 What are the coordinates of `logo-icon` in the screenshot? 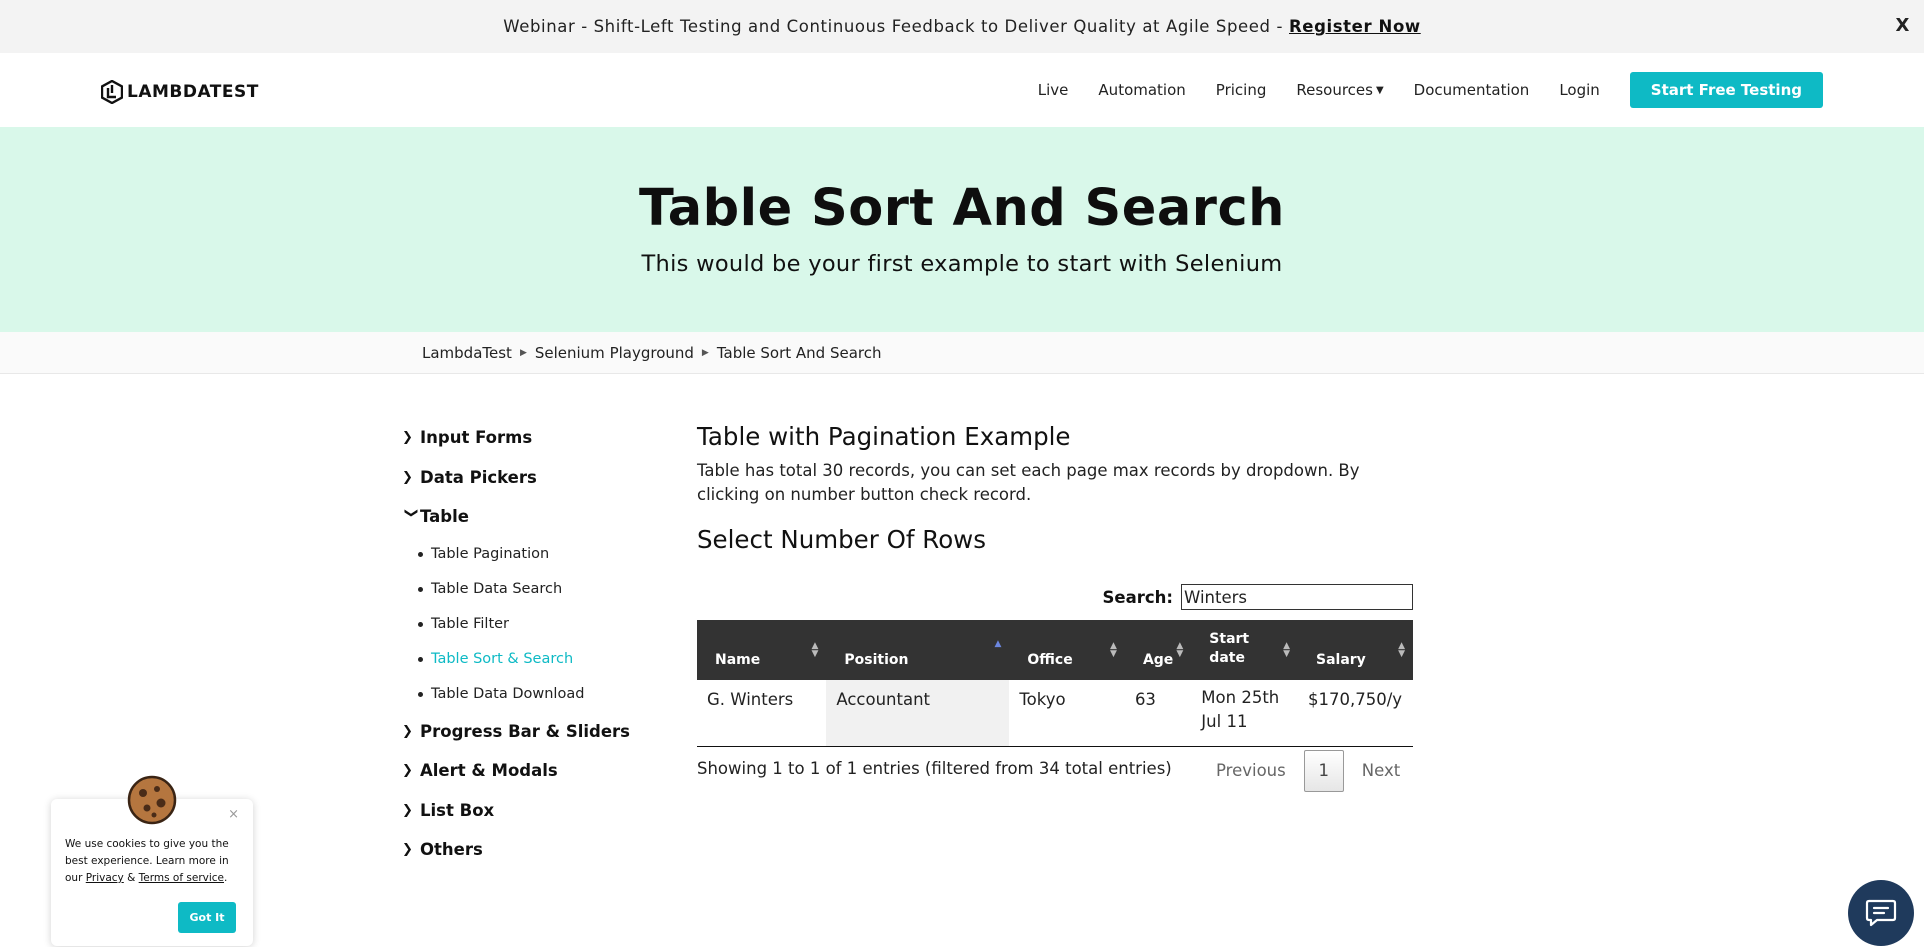 It's located at (112, 92).